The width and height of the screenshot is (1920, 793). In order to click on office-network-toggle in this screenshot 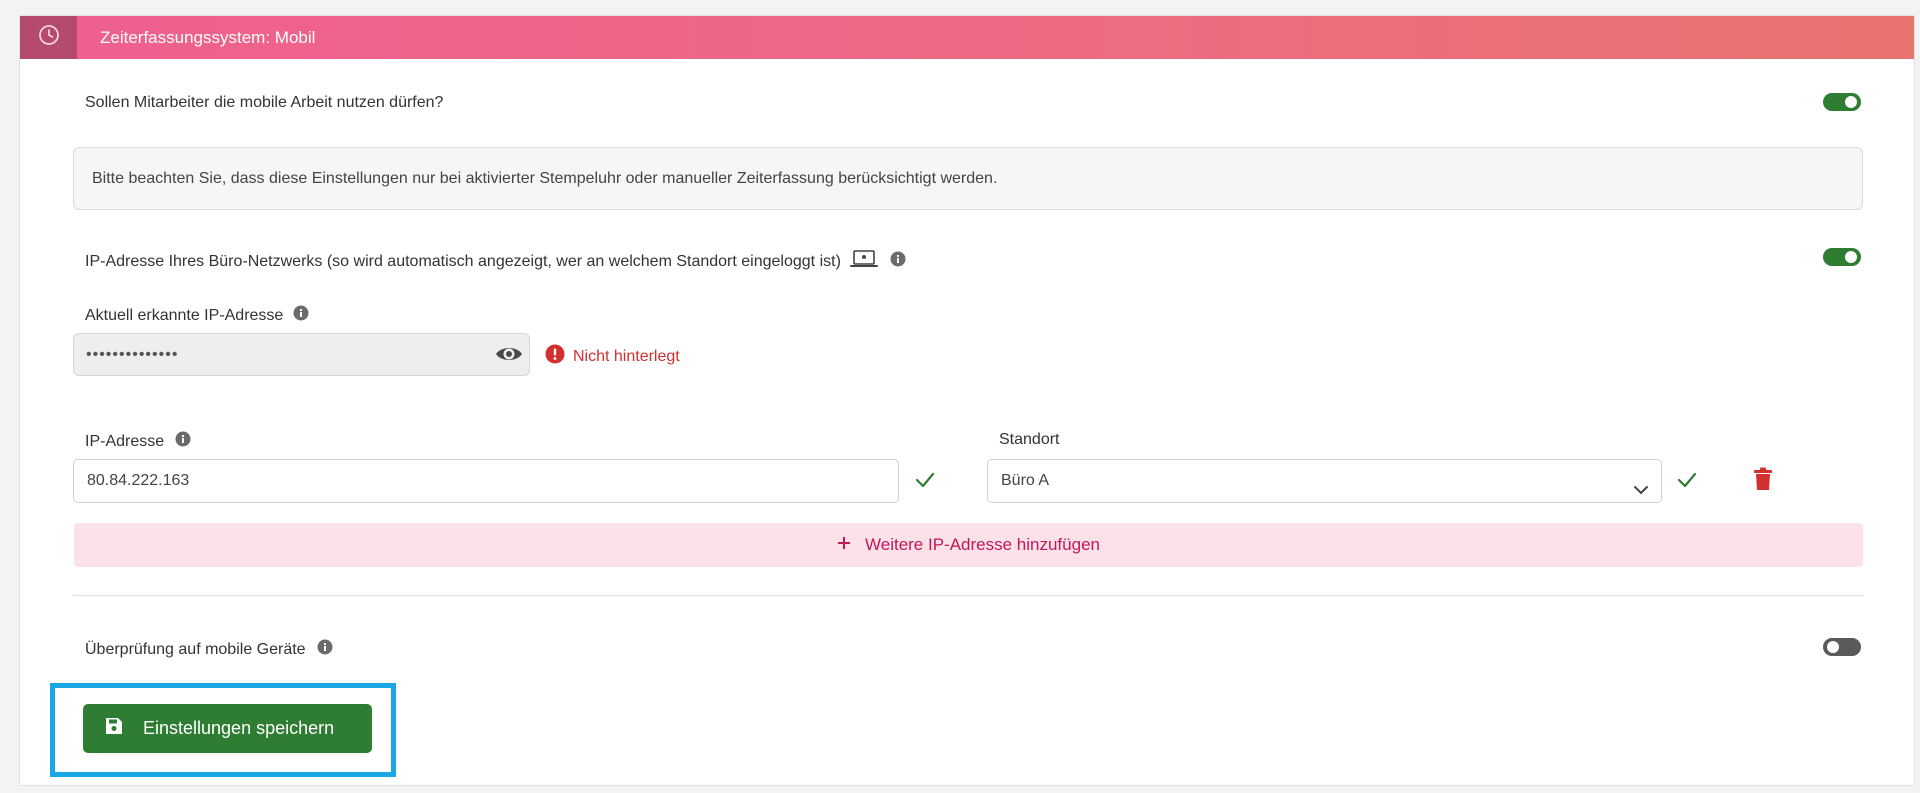, I will do `click(1842, 257)`.